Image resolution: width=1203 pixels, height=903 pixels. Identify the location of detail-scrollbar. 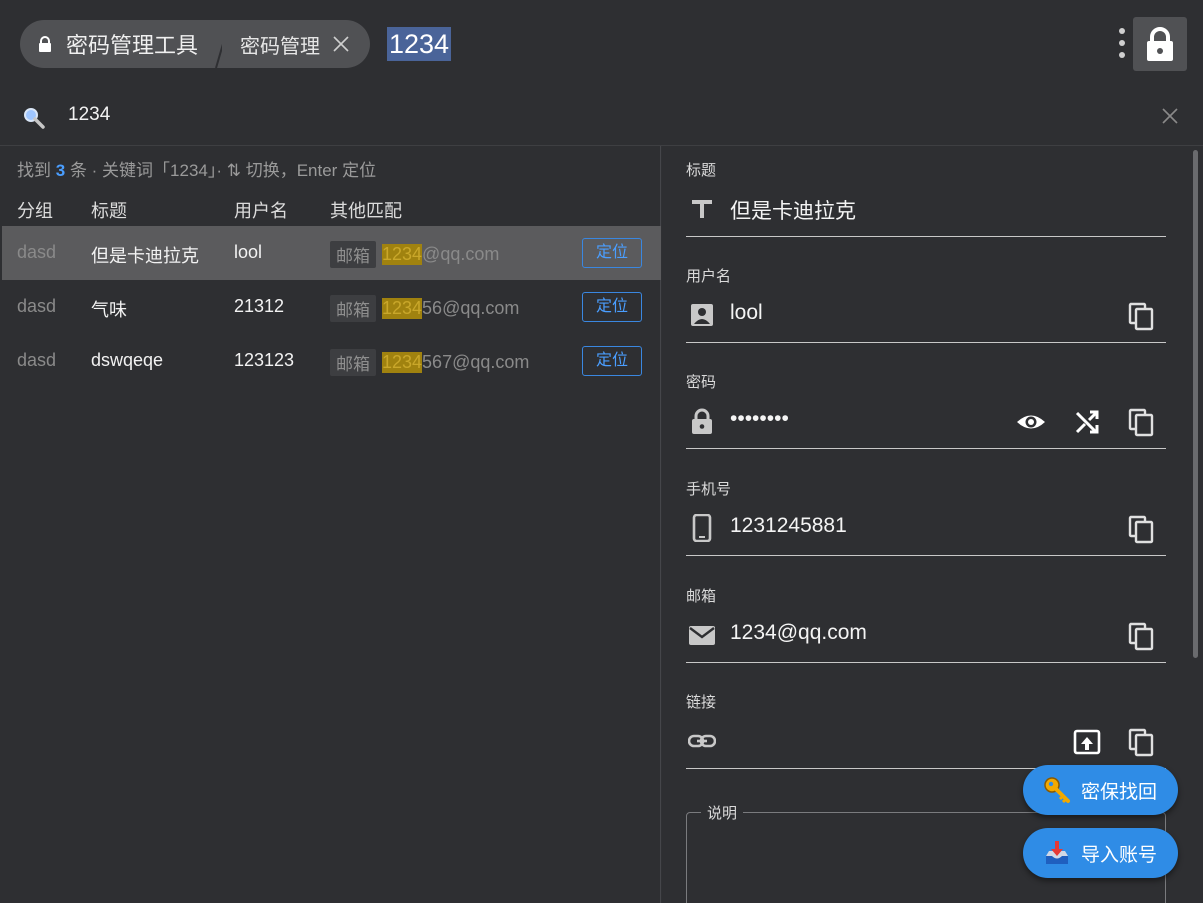
(1195, 404).